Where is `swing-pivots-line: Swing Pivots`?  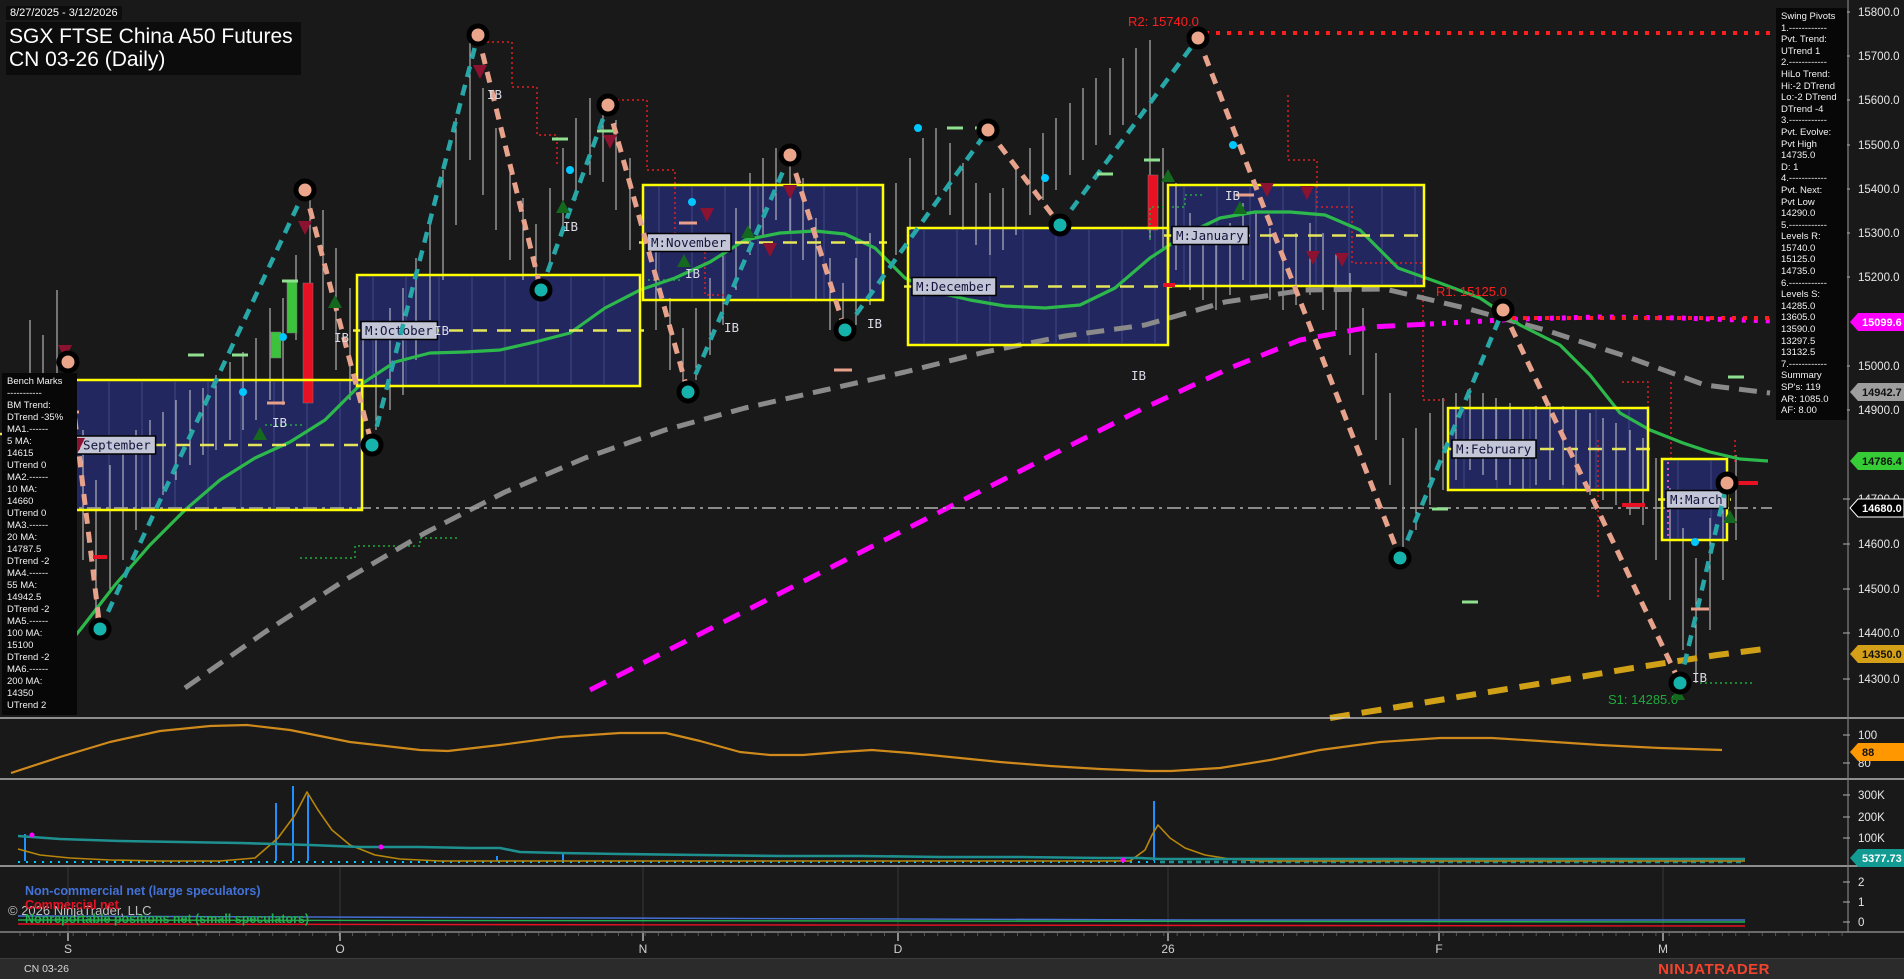 swing-pivots-line: Swing Pivots is located at coordinates (1808, 16).